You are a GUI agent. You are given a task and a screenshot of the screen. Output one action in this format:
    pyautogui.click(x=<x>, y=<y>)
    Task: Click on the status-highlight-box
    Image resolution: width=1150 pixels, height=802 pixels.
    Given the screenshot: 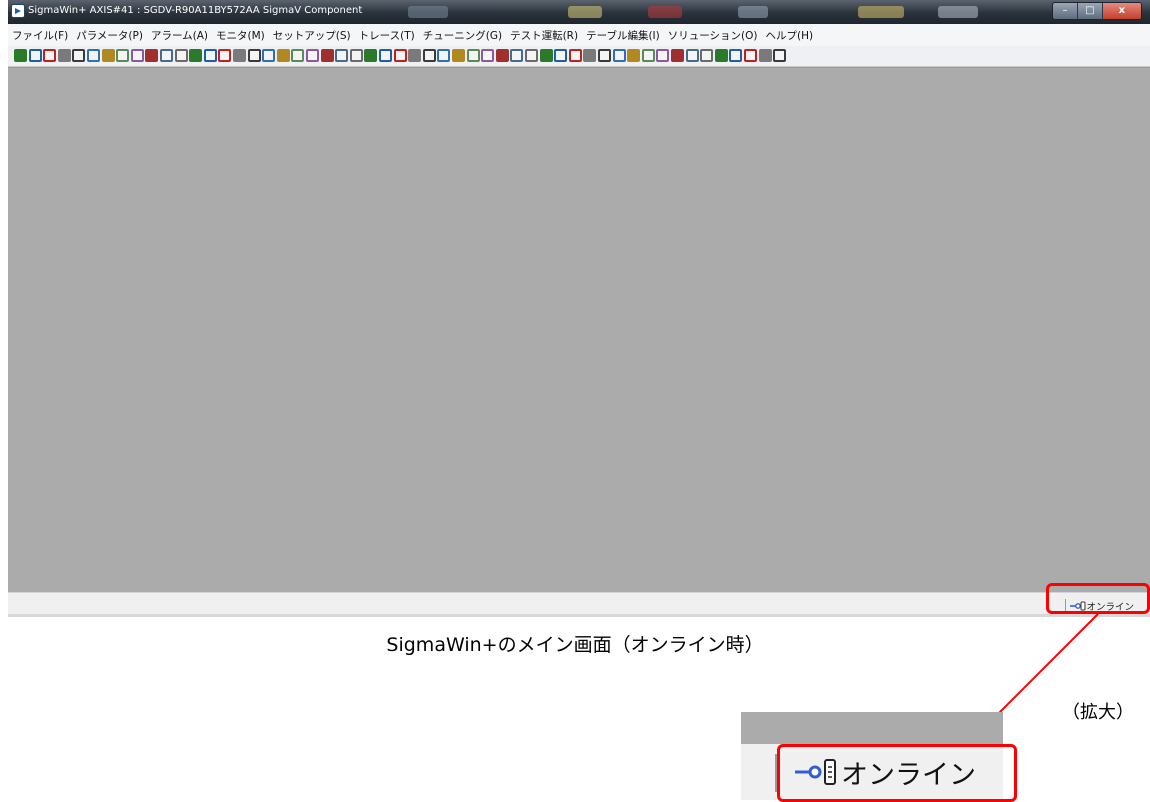 What is the action you would take?
    pyautogui.click(x=1098, y=598)
    